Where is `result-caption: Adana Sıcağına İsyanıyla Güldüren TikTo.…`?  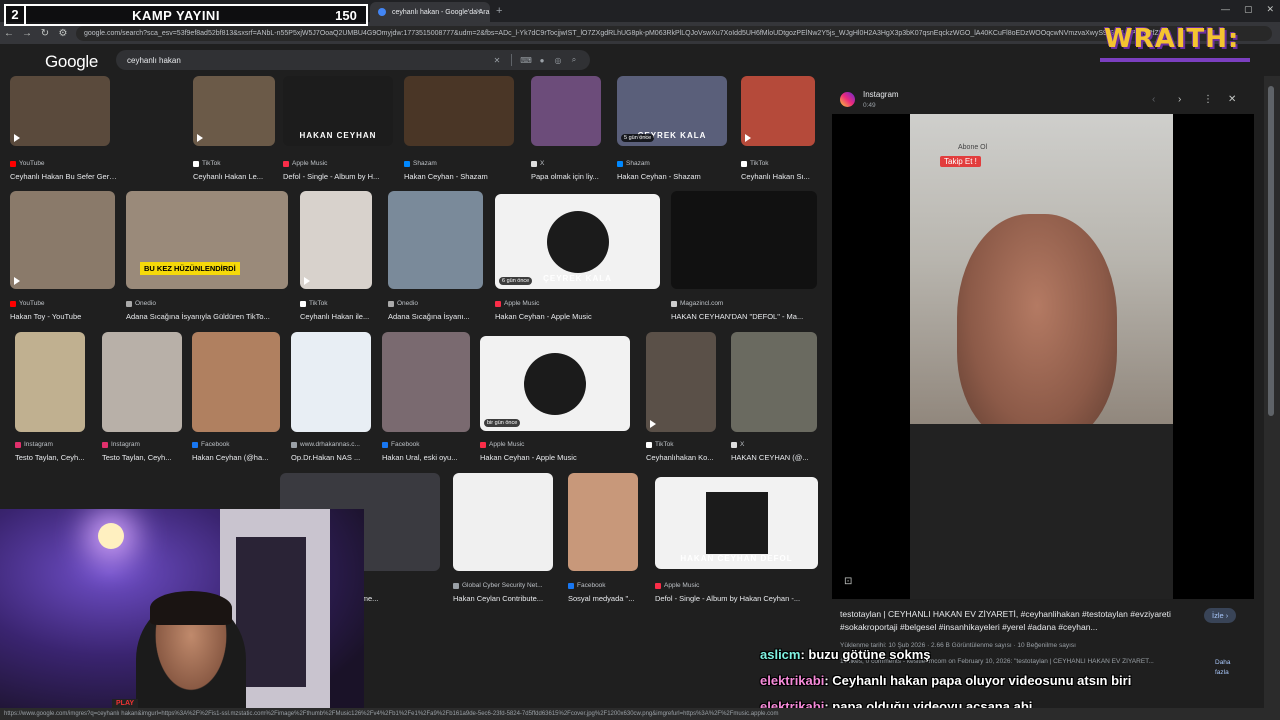
result-caption: Adana Sıcağına İsyanıyla Güldüren TikTo.… is located at coordinates (207, 316).